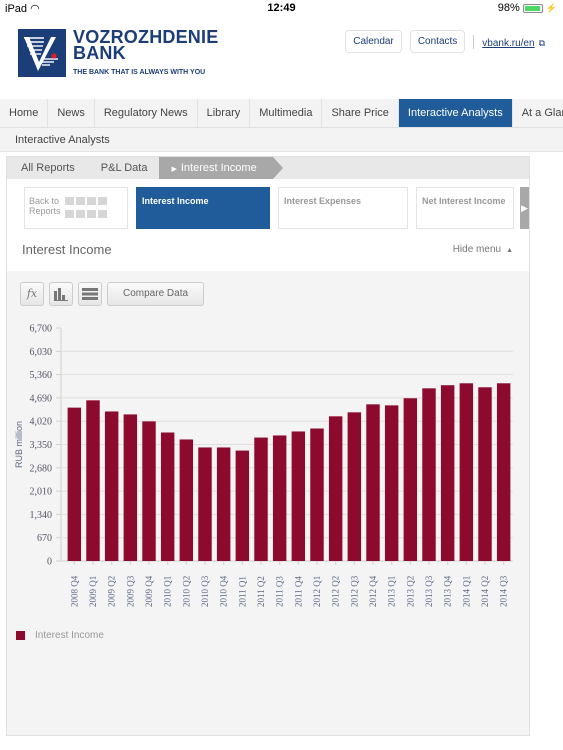  I want to click on nav-at-a-glance: At a Glance, so click(538, 113).